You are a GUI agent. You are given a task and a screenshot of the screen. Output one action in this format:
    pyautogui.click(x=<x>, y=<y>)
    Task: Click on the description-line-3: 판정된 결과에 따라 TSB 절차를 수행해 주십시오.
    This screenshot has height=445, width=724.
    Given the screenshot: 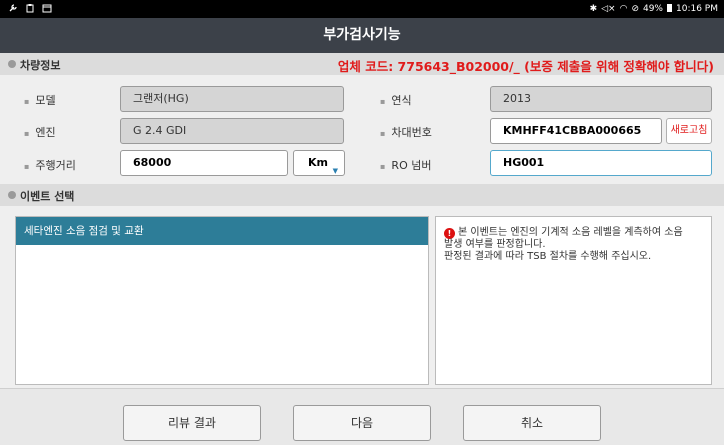 What is the action you would take?
    pyautogui.click(x=548, y=256)
    